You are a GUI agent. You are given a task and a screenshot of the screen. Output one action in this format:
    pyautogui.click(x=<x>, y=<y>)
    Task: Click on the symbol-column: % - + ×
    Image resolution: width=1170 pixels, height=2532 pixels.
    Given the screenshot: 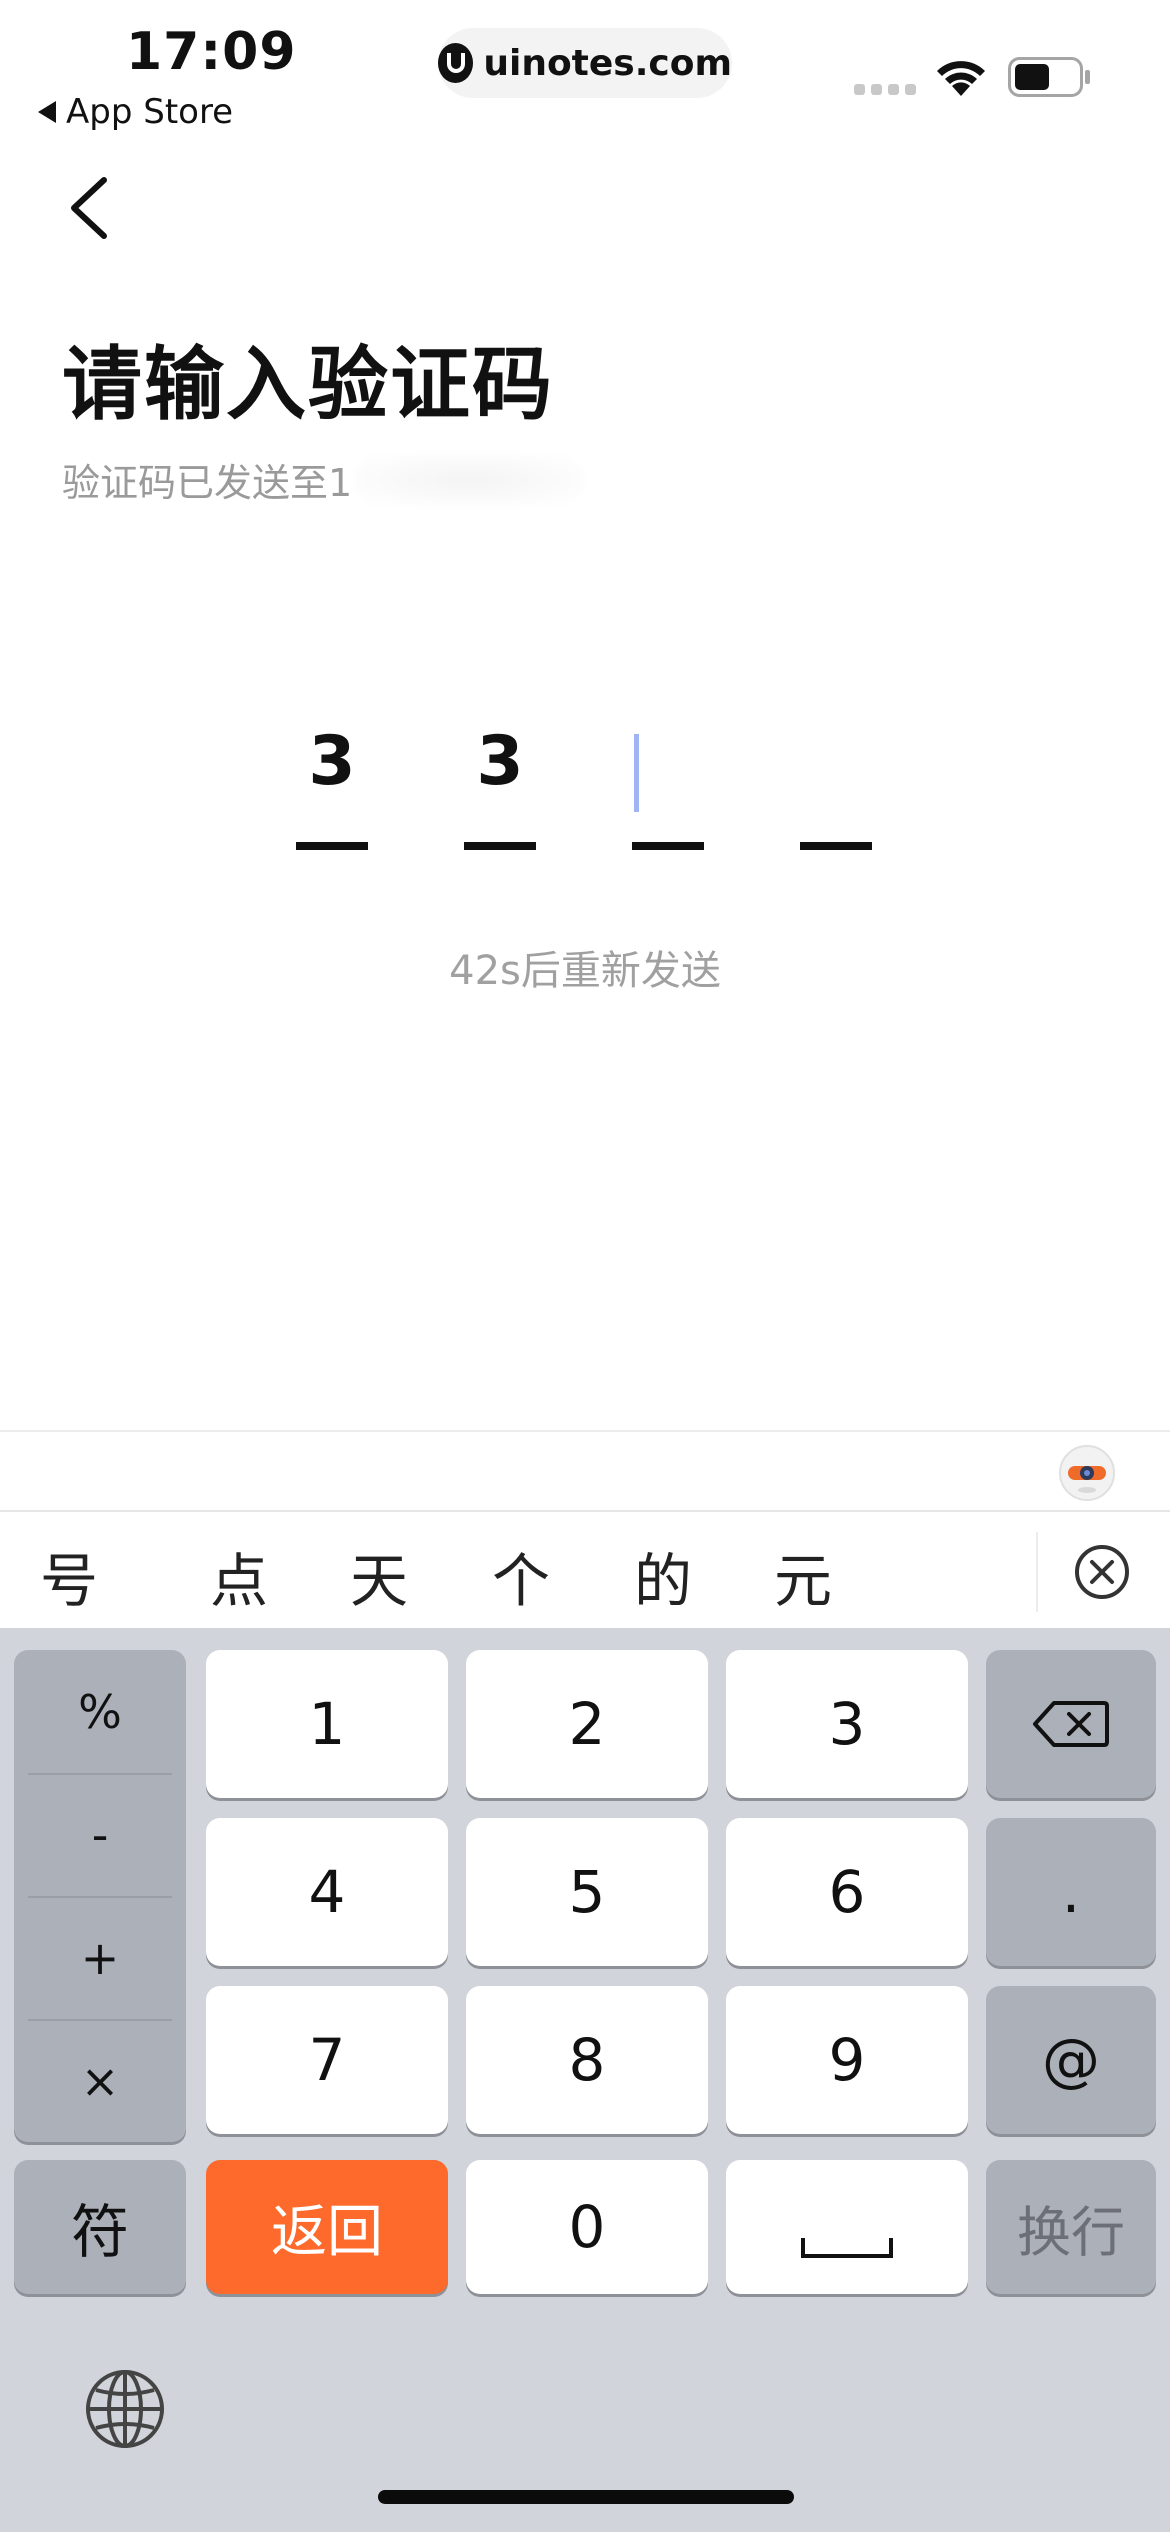 What is the action you would take?
    pyautogui.click(x=100, y=1896)
    